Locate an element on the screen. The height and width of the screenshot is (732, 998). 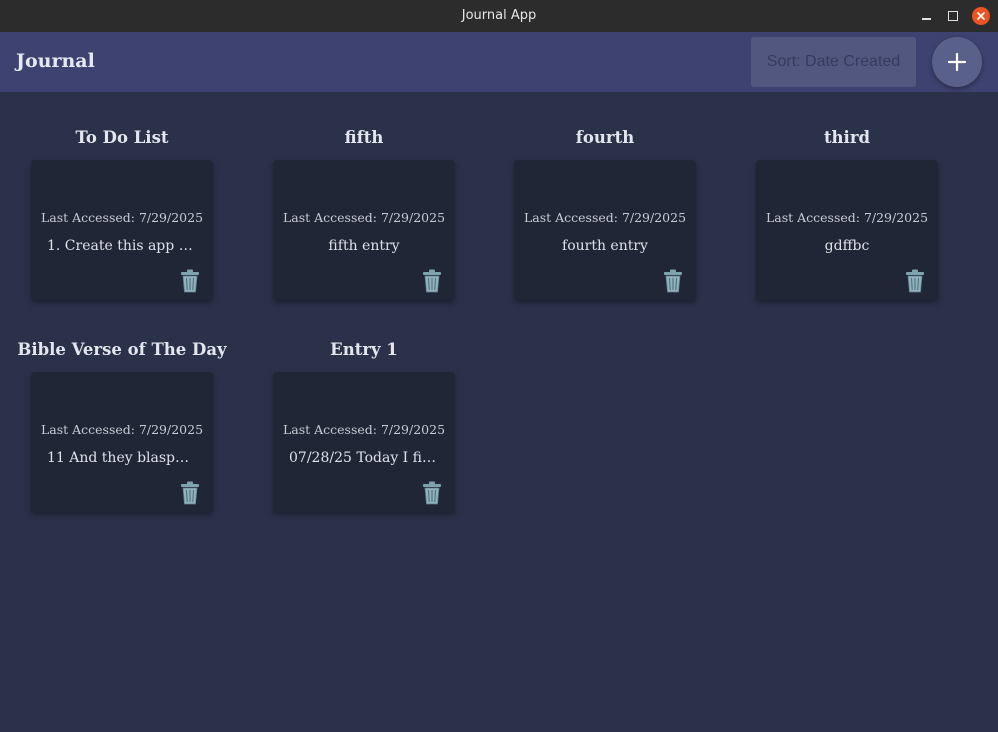
entry-preview: fifth entry is located at coordinates (364, 246).